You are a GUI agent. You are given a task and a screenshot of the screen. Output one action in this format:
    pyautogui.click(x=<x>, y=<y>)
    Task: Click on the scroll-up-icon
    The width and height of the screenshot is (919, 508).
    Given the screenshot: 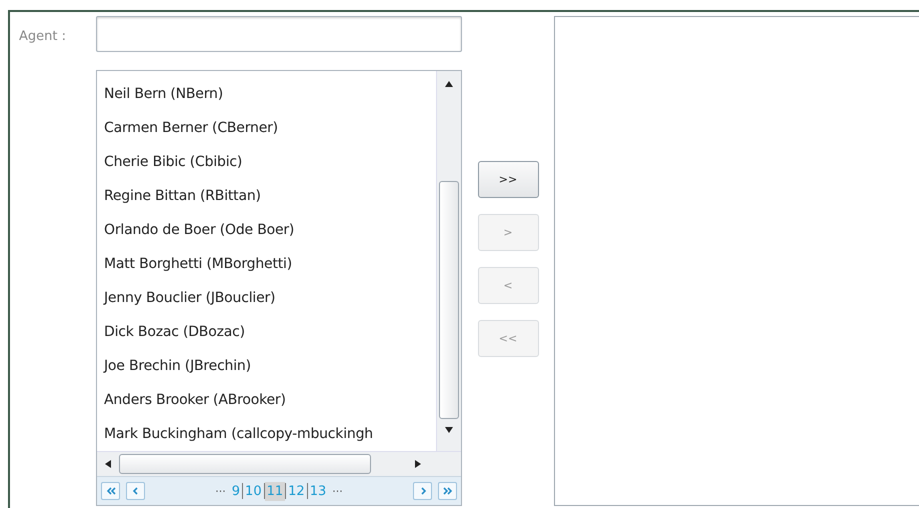 What is the action you would take?
    pyautogui.click(x=449, y=84)
    